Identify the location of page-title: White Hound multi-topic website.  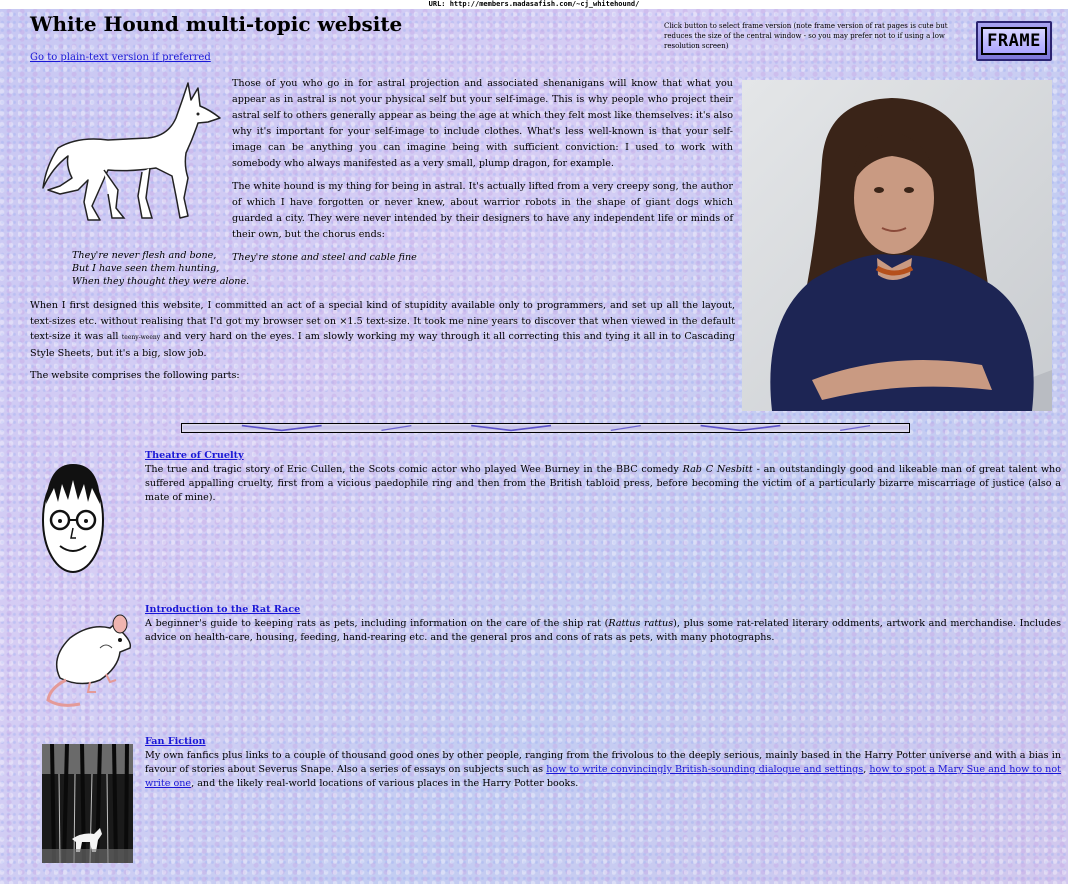
(216, 24).